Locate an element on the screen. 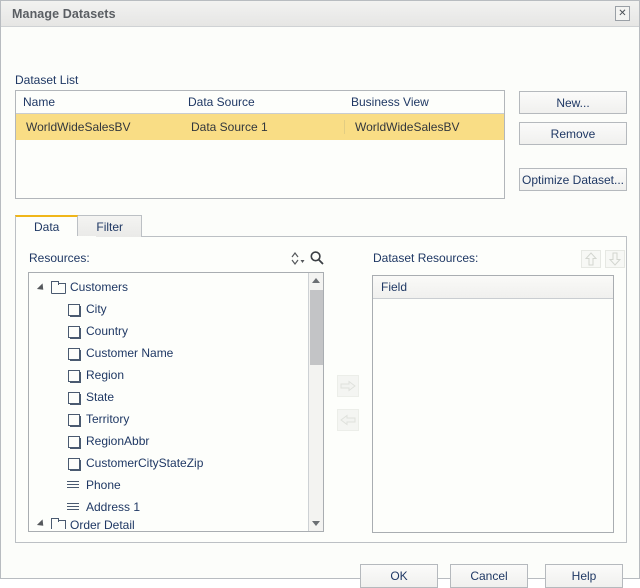 Image resolution: width=640 pixels, height=588 pixels. arrow-up-icon is located at coordinates (591, 259).